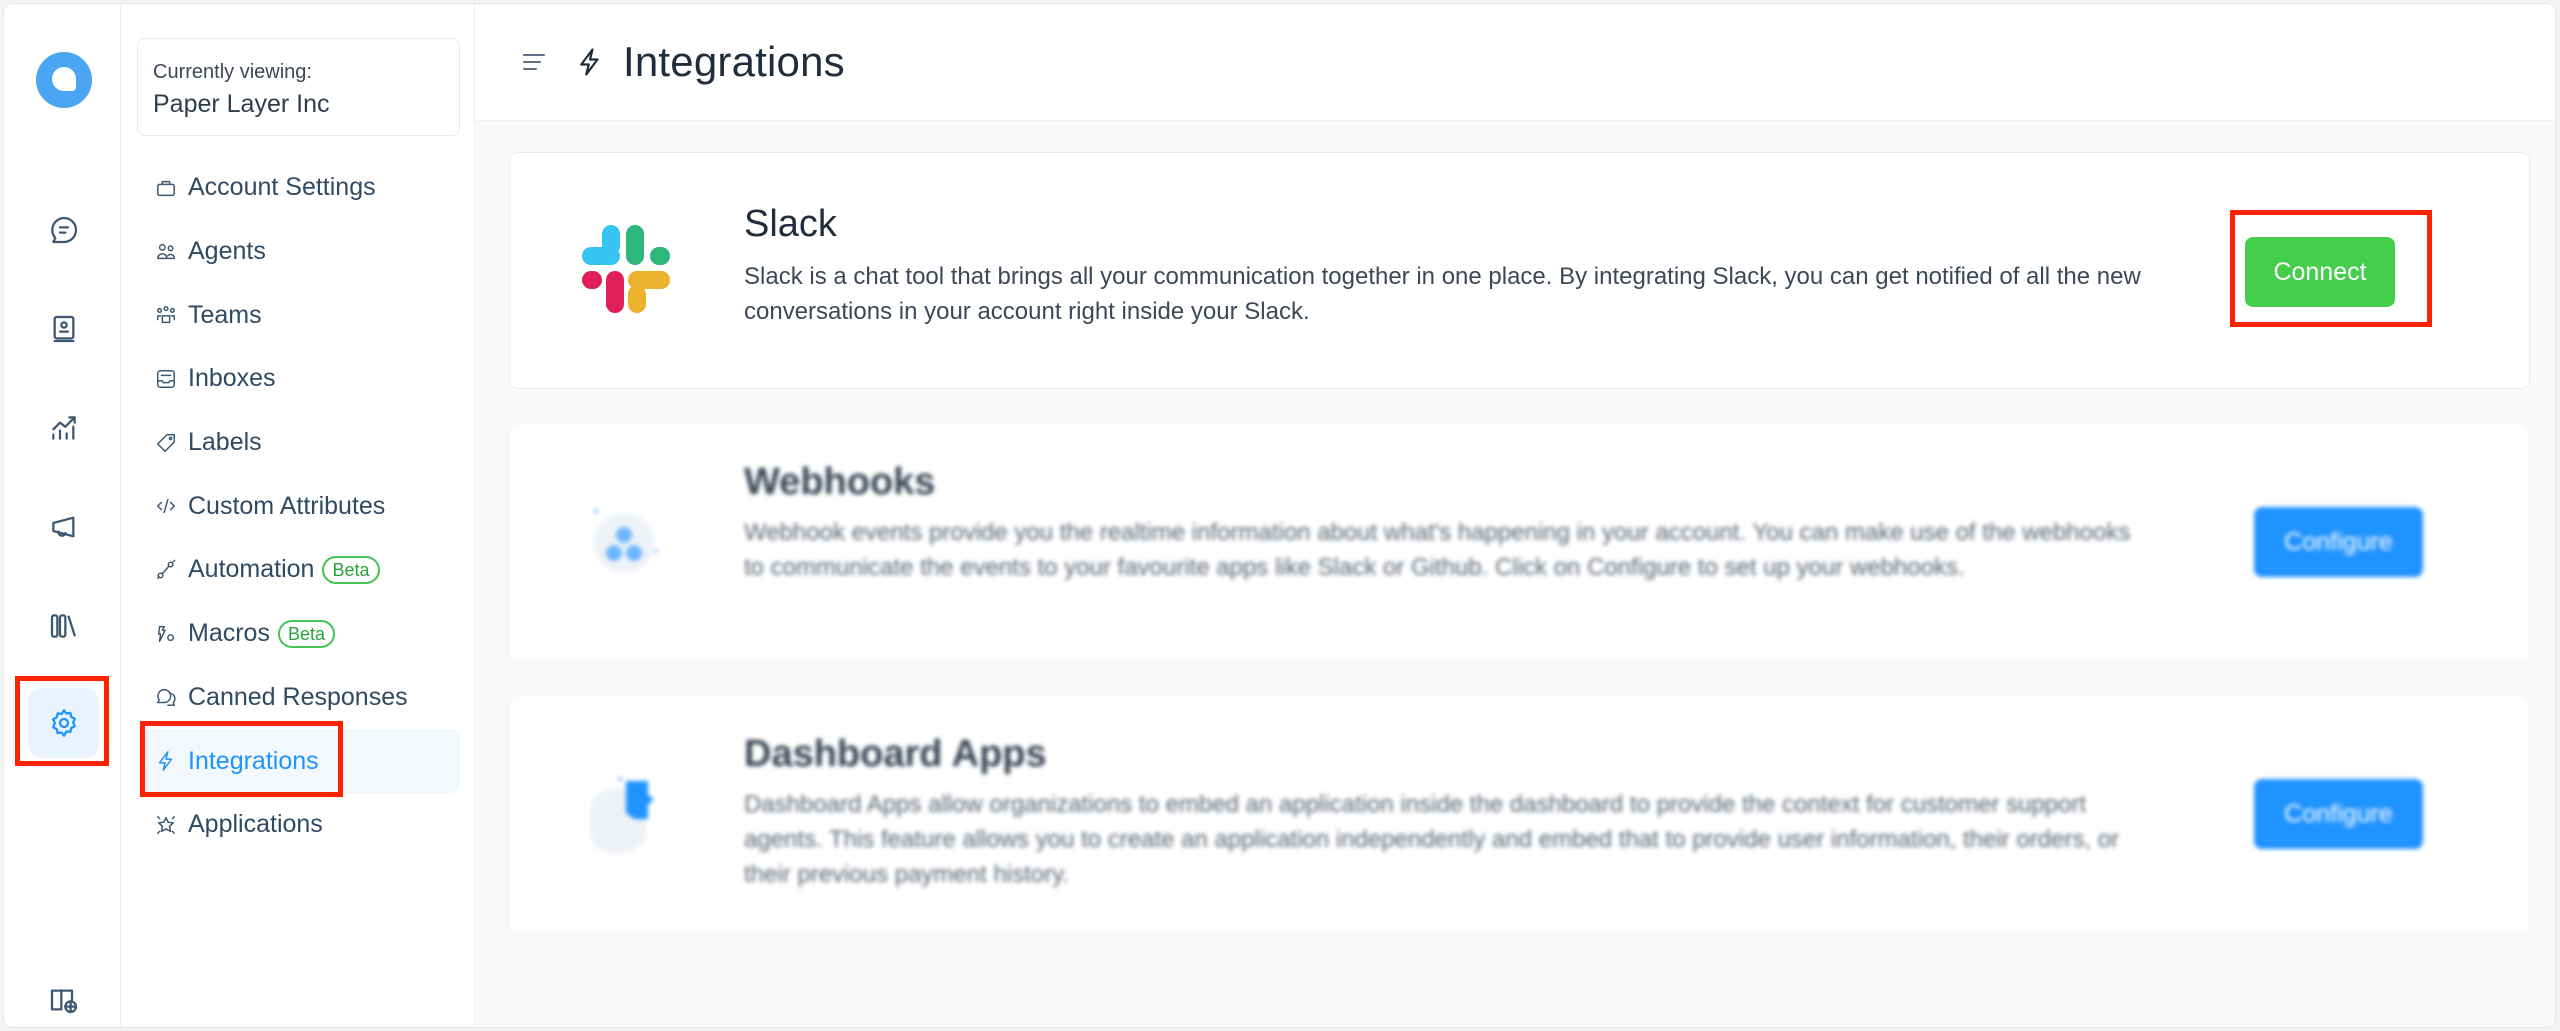 This screenshot has width=2560, height=1031. I want to click on sidebar-item-label: Automation, so click(251, 569).